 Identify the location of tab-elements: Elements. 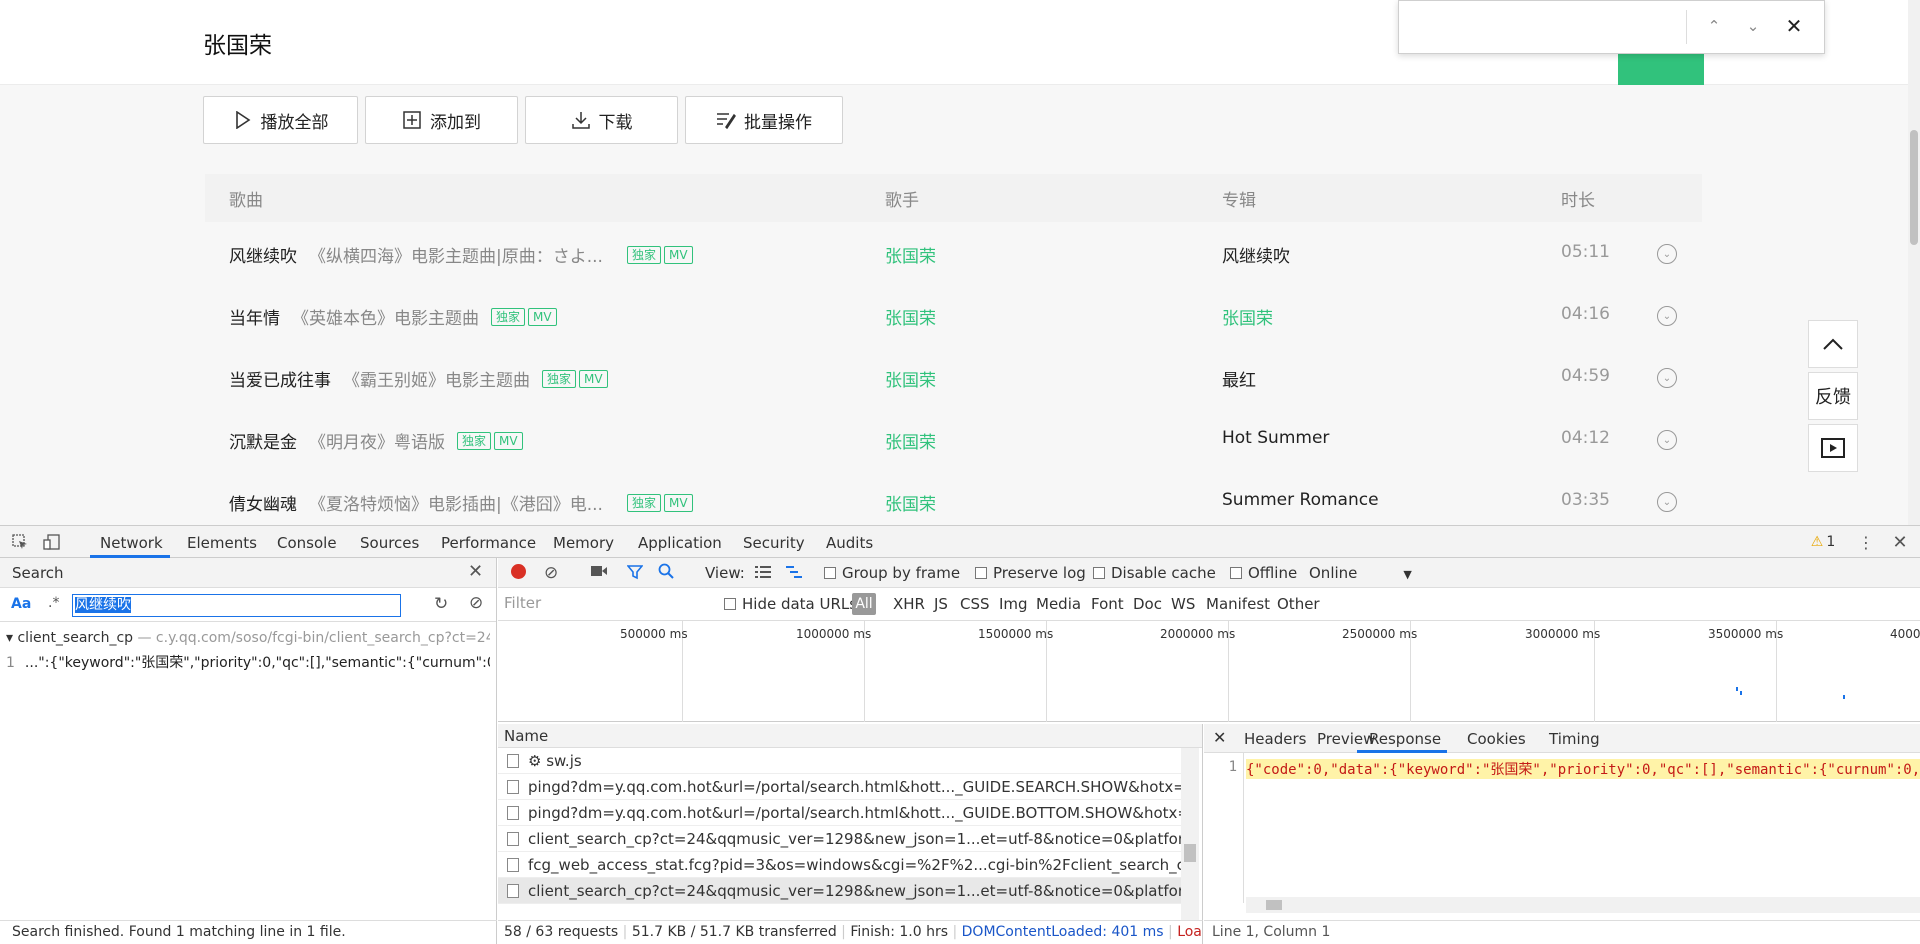
(222, 543).